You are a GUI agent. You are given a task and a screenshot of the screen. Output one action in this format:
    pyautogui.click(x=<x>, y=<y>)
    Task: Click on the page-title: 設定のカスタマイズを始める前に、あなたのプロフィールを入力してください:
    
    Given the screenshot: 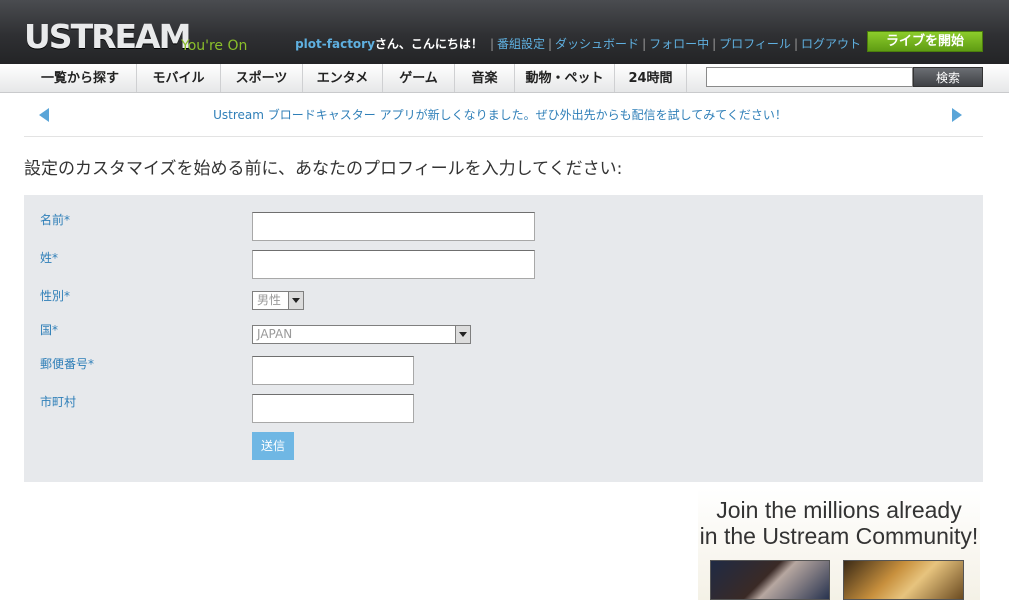 What is the action you would take?
    pyautogui.click(x=323, y=169)
    